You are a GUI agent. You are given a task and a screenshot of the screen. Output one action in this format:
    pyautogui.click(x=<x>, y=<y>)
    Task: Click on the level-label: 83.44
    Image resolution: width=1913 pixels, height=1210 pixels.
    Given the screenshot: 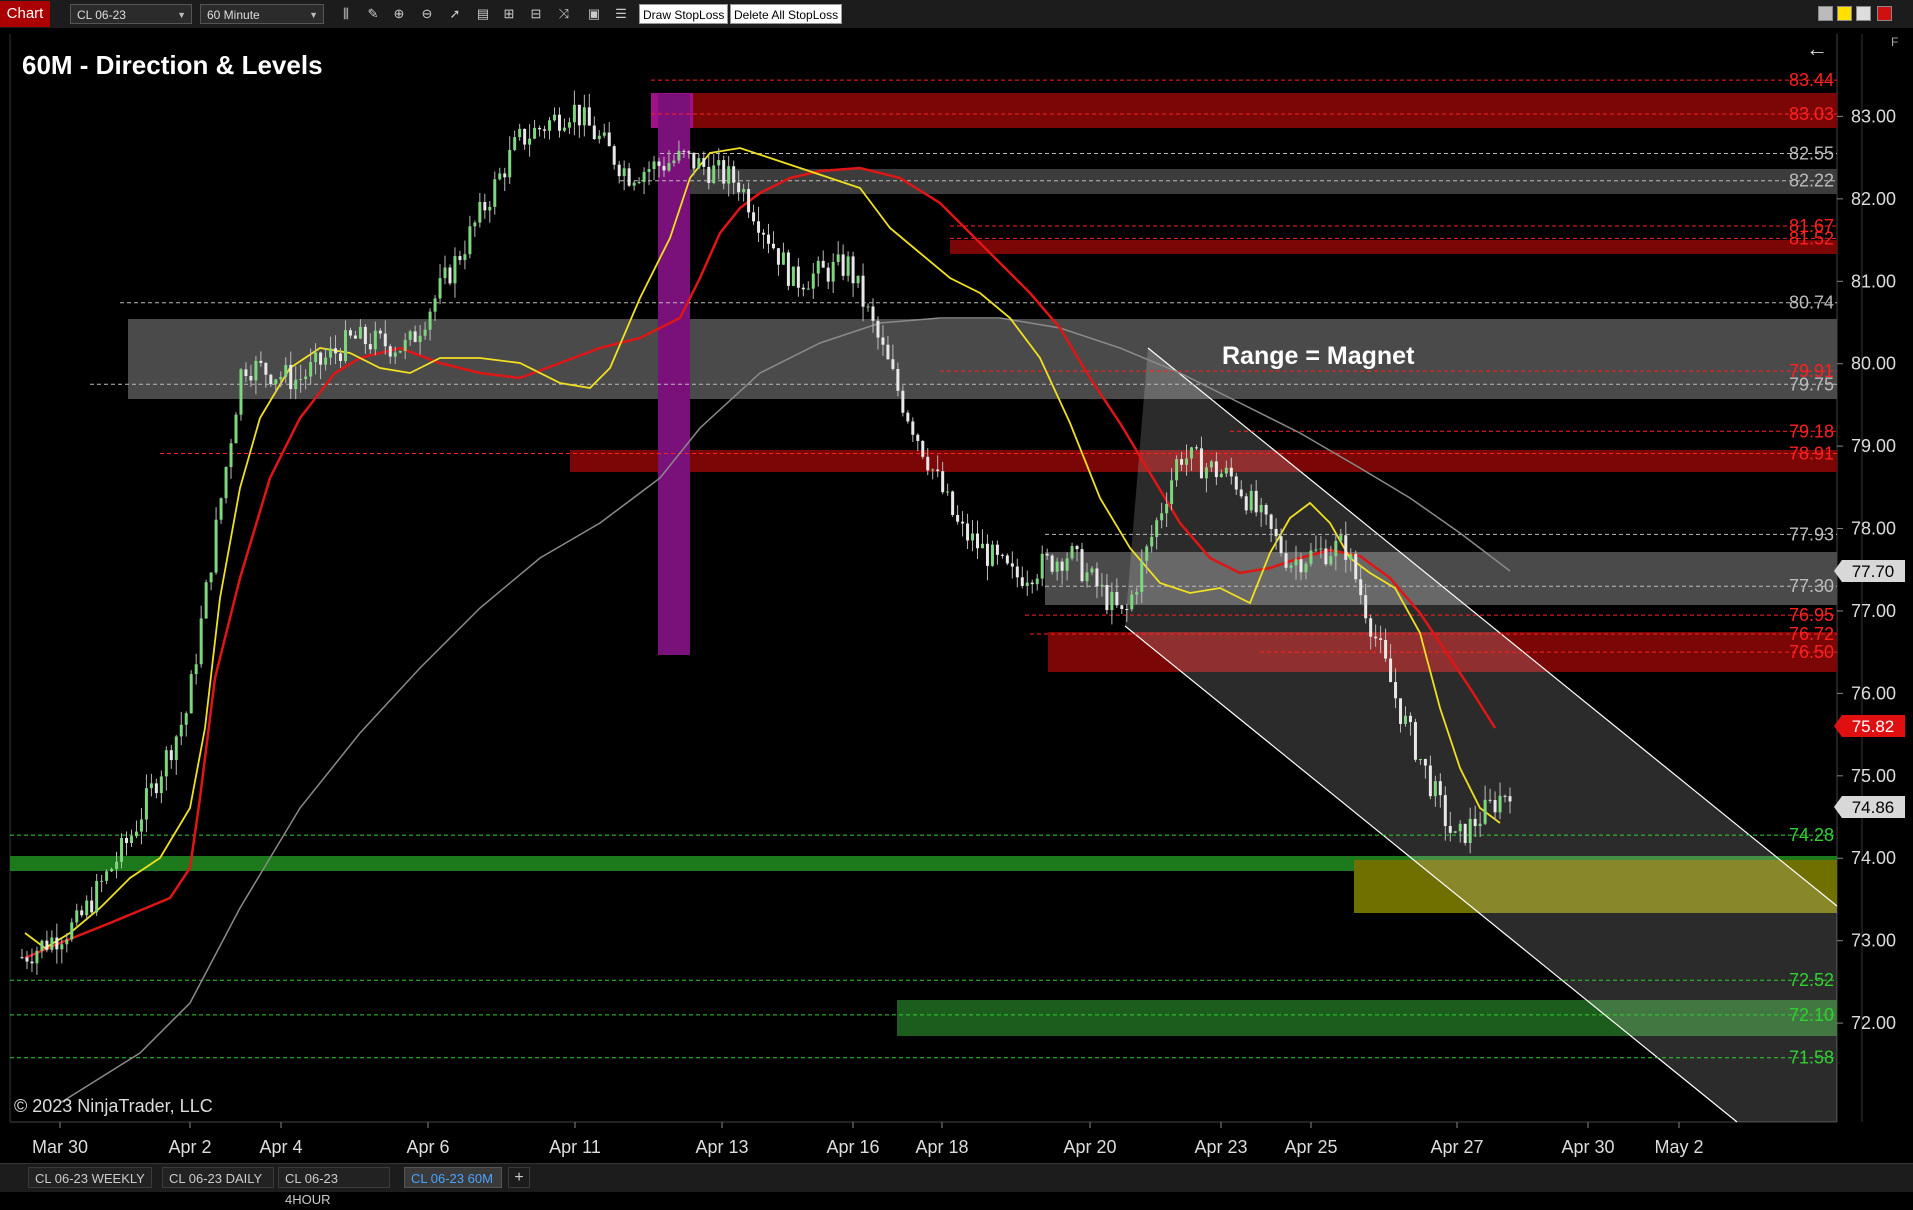 What is the action you would take?
    pyautogui.click(x=1811, y=80)
    